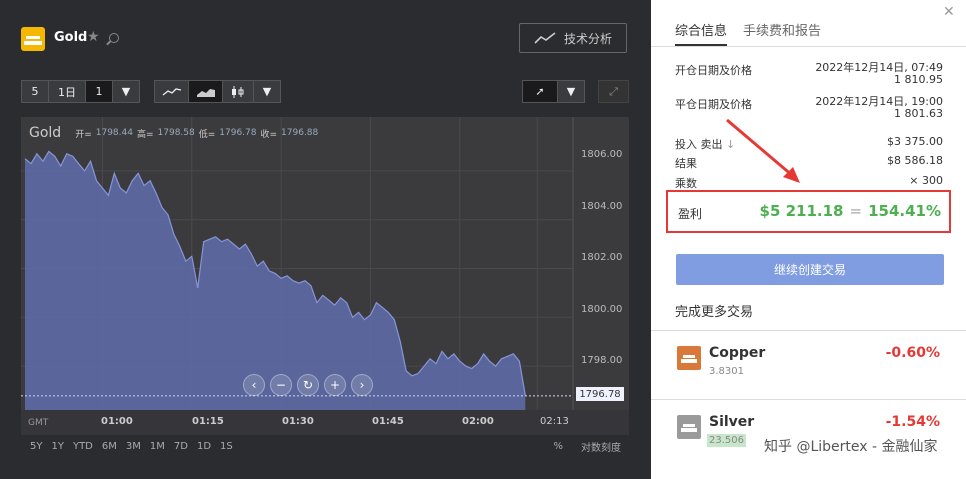 This screenshot has width=966, height=479. Describe the element at coordinates (737, 353) in the screenshot. I see `asset-name: Copper` at that location.